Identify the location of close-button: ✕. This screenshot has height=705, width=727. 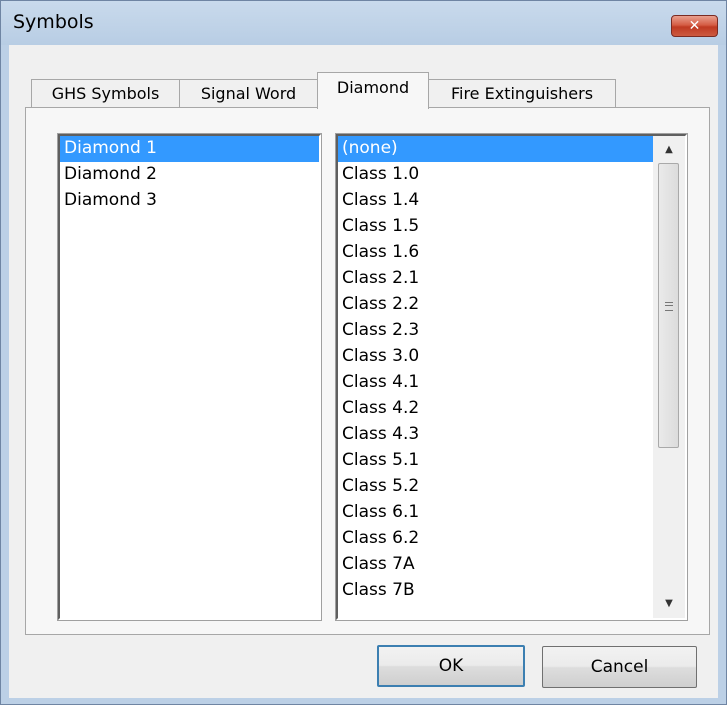
(694, 26).